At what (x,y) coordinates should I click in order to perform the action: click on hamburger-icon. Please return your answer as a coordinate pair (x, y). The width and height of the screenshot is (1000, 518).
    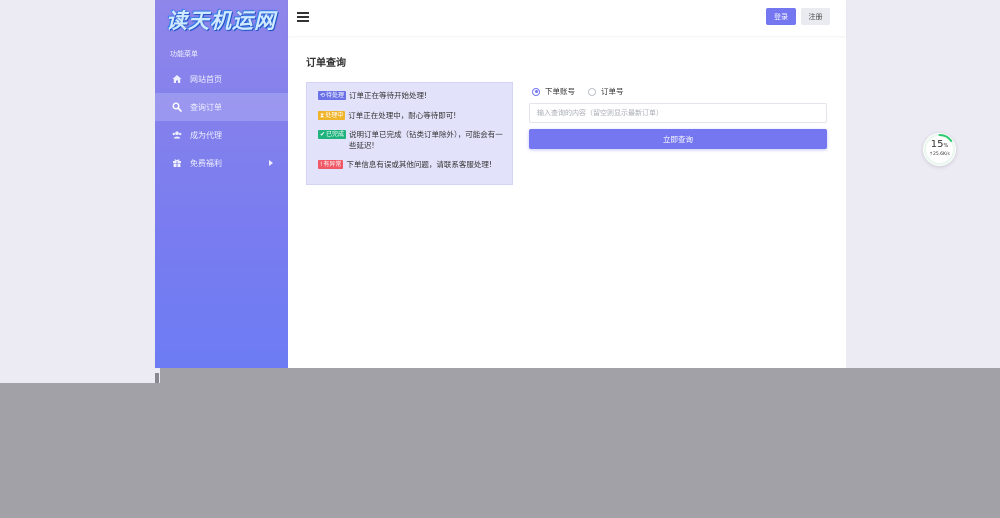
    Looking at the image, I should click on (303, 17).